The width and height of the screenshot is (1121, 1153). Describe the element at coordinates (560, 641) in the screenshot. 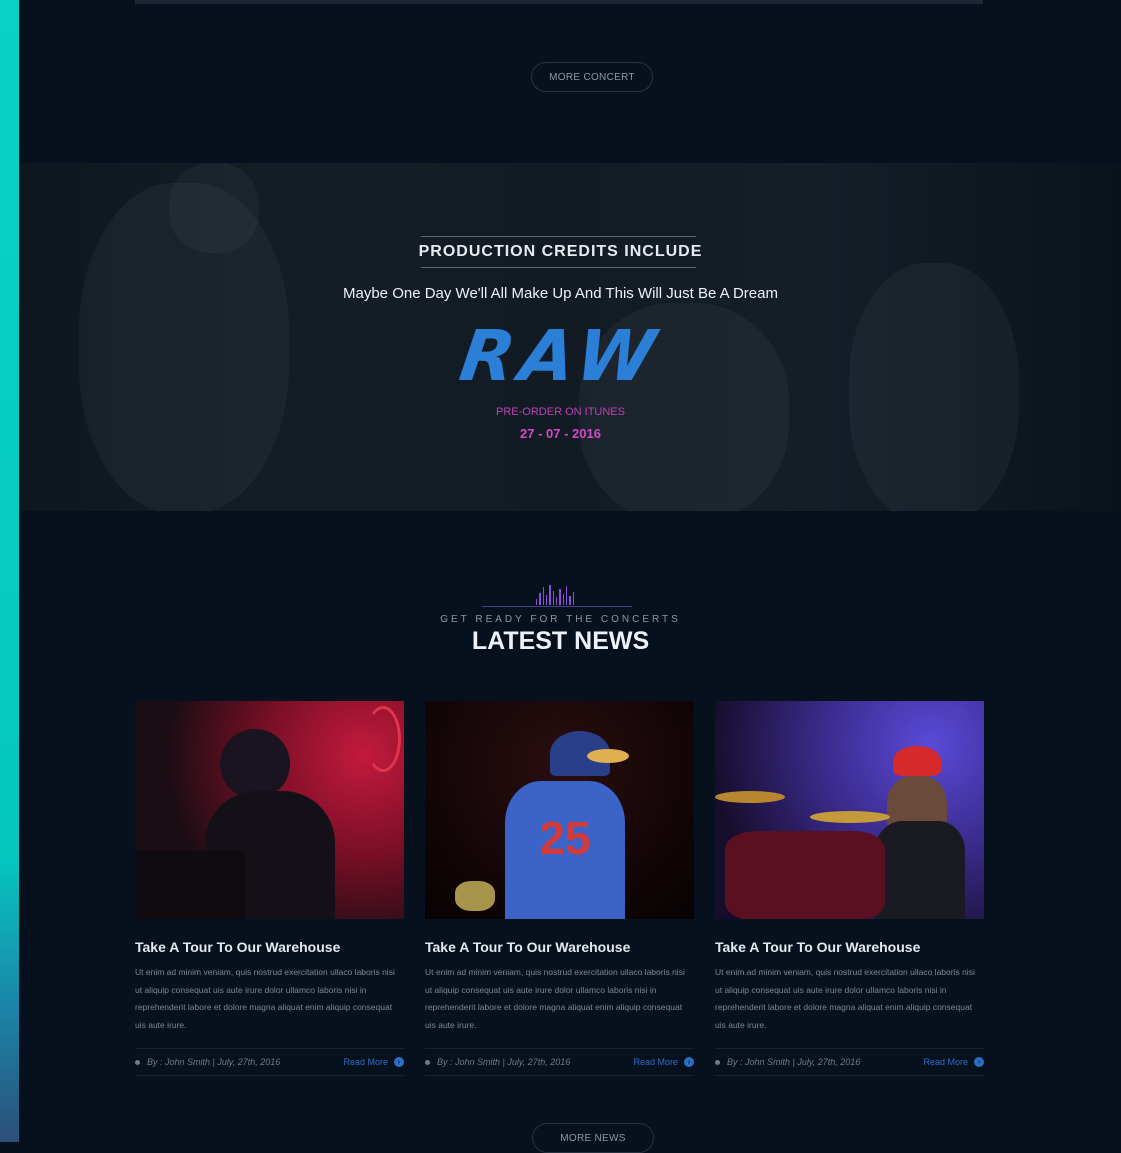

I see `news-title: LATEST NEWS` at that location.